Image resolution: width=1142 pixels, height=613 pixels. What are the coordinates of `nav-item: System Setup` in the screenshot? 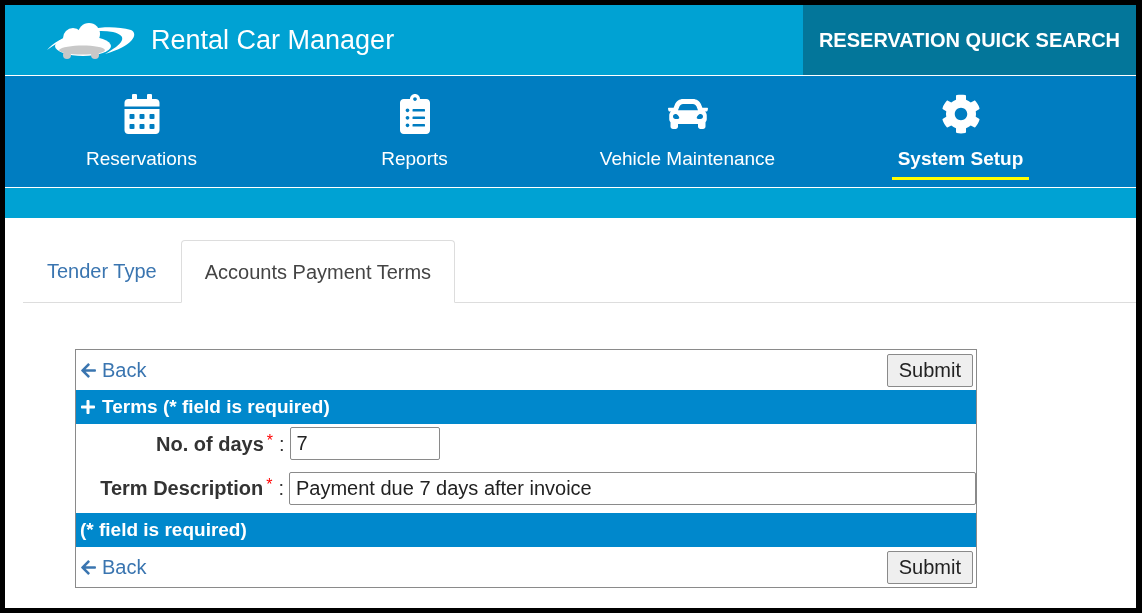 It's located at (960, 162).